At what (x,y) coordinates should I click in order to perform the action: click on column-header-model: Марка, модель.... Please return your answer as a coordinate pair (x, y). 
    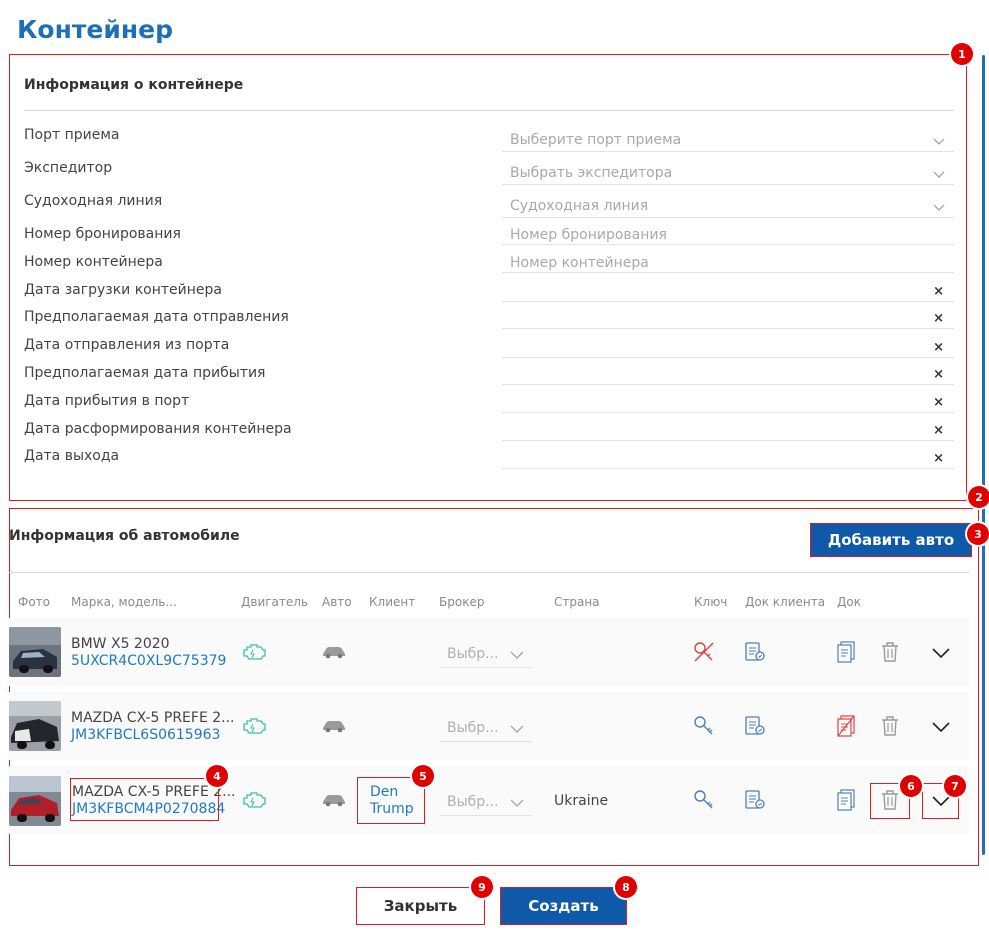
    Looking at the image, I should click on (124, 602).